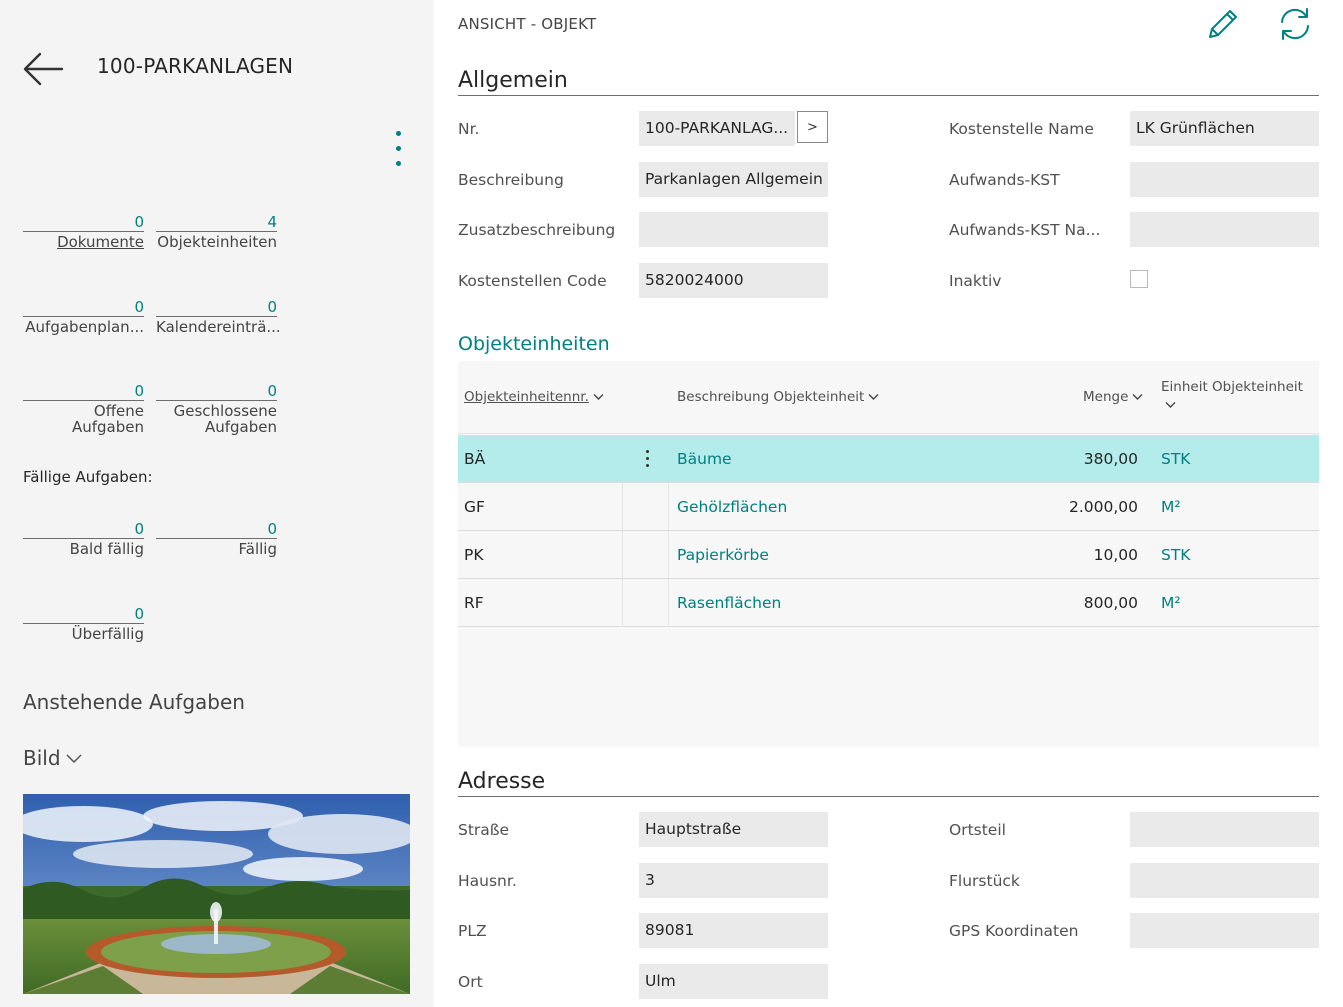  Describe the element at coordinates (43, 69) in the screenshot. I see `back-arrow-icon` at that location.